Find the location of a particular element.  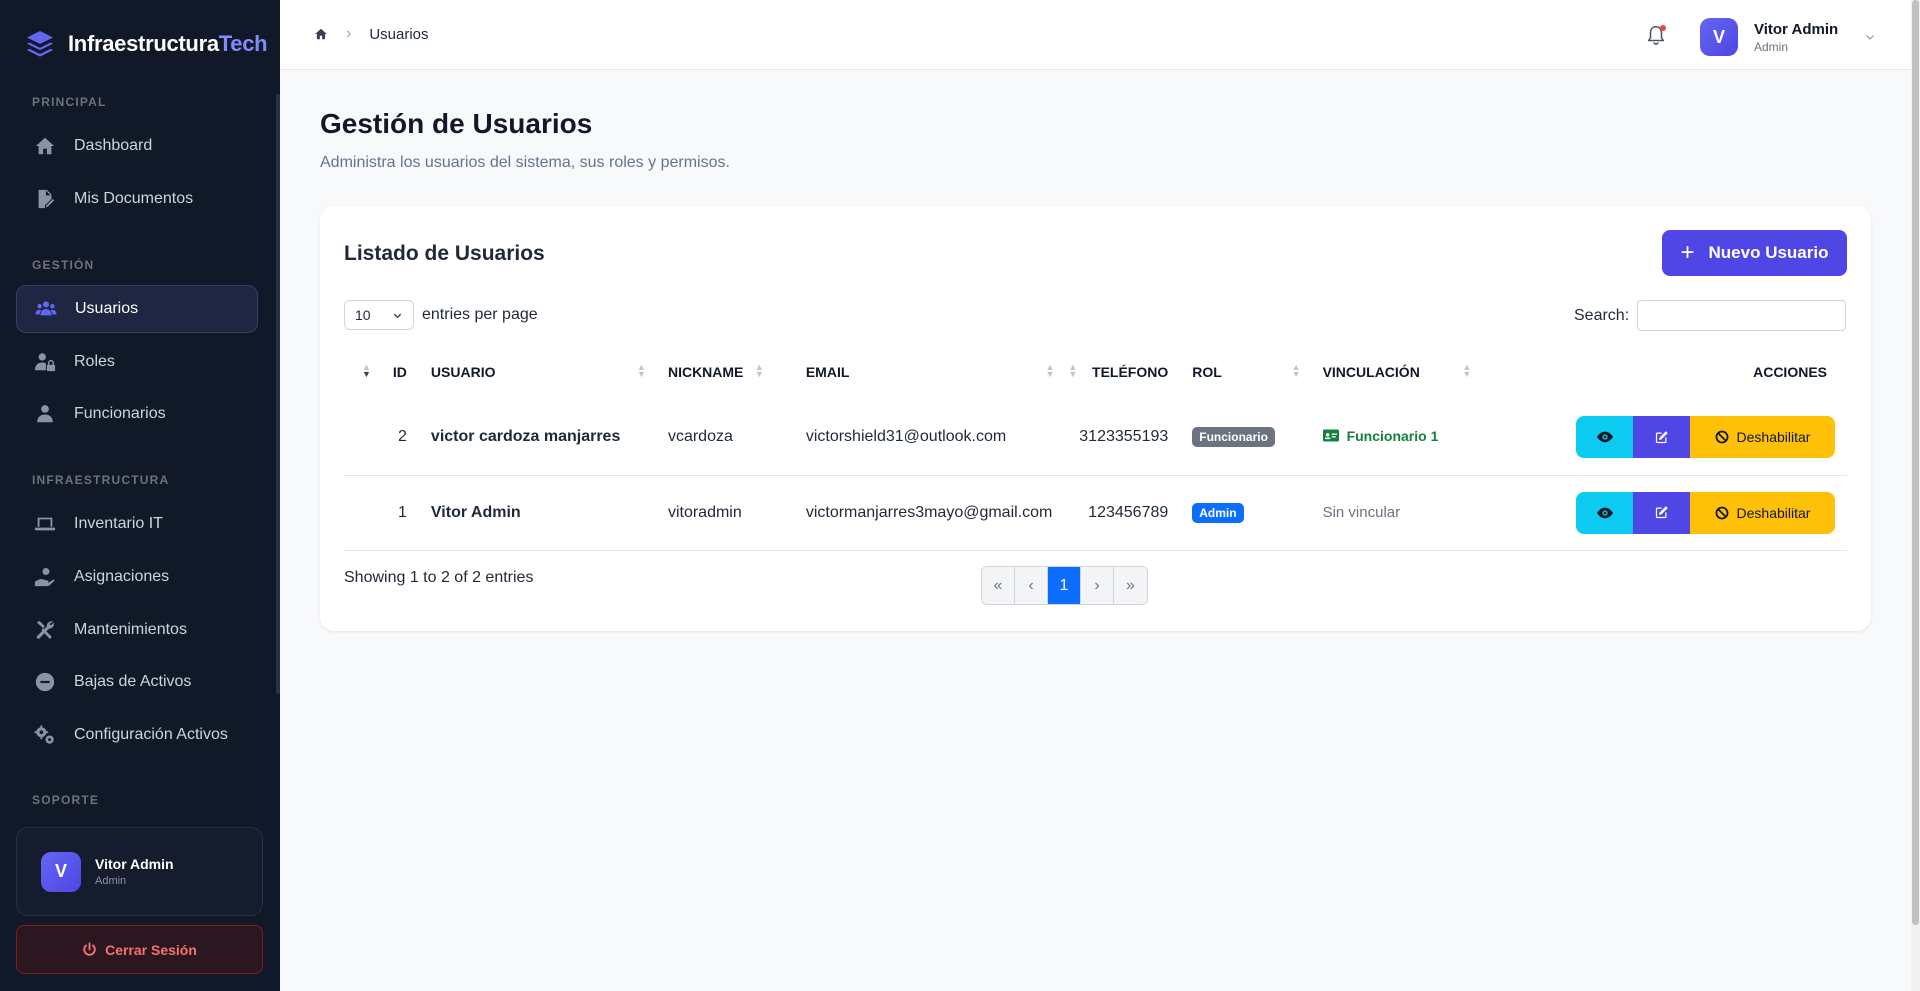

sidebar-item-label: Mis Documentos is located at coordinates (134, 198).